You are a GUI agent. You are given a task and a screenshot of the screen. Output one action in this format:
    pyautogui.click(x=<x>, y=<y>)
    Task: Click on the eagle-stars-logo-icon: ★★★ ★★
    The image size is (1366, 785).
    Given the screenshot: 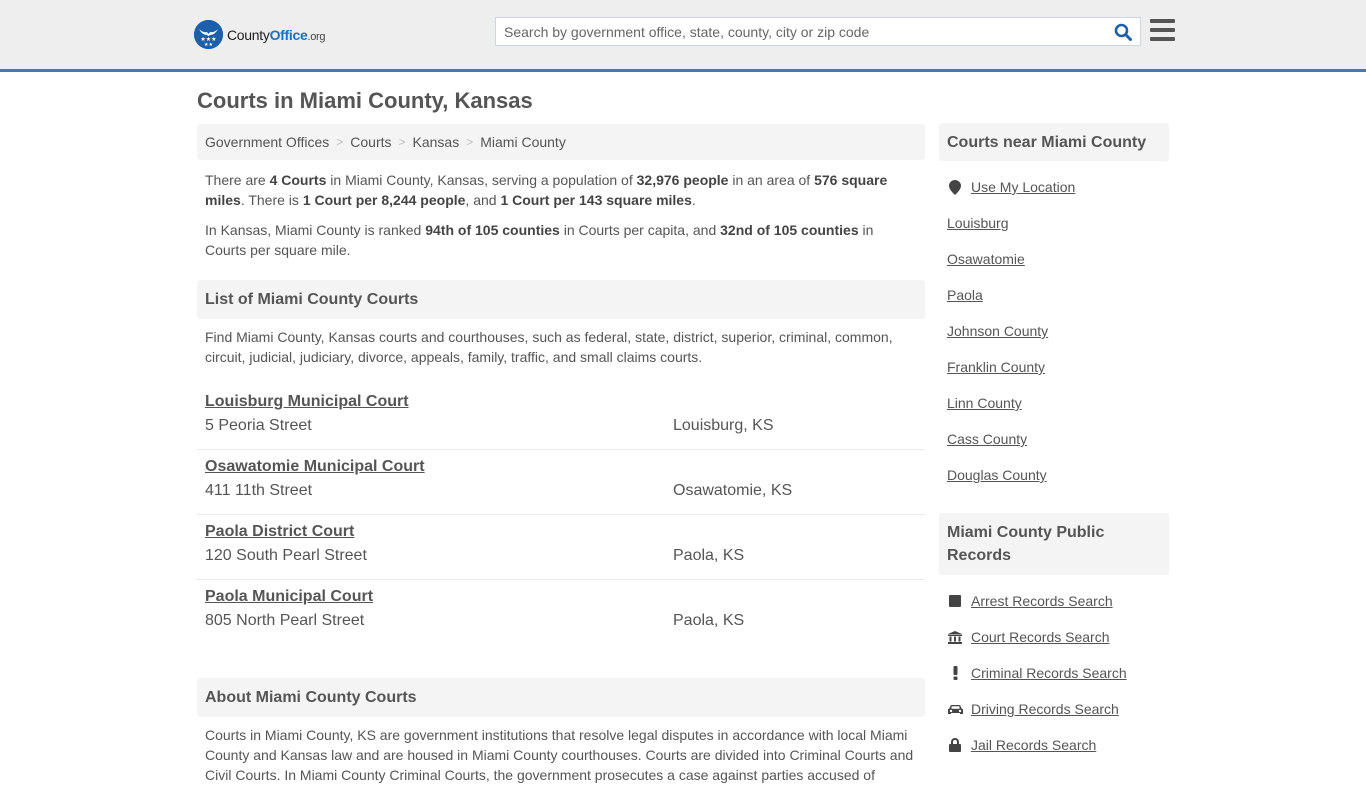 What is the action you would take?
    pyautogui.click(x=208, y=34)
    